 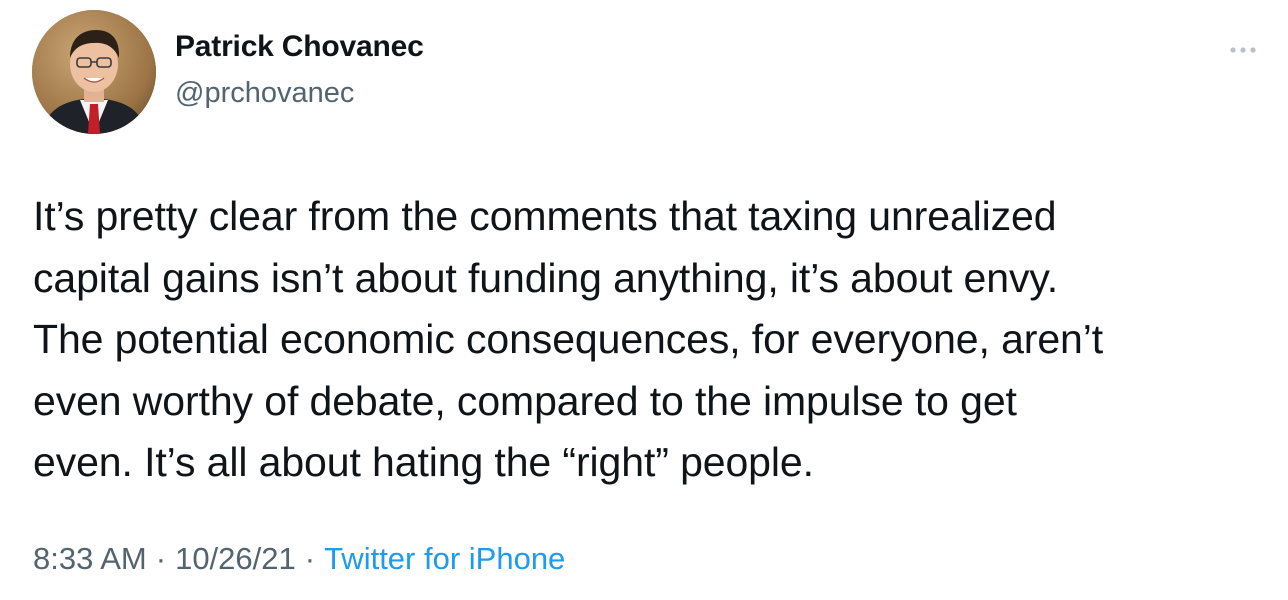 I want to click on tweet-time: 8:33 AM, so click(x=90, y=558).